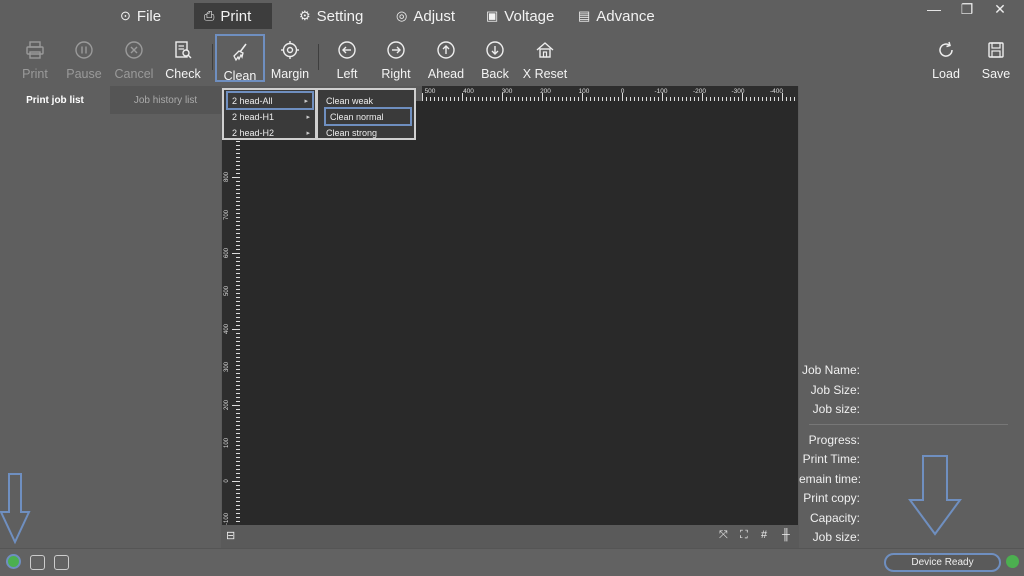 Image resolution: width=1024 pixels, height=576 pixels. I want to click on ruler-label: -400, so click(776, 91).